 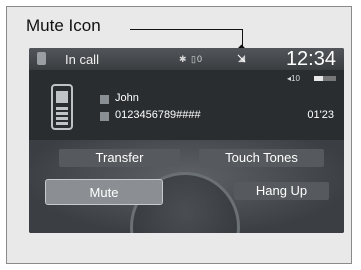 What do you see at coordinates (293, 78) in the screenshot?
I see `signal-indicator: ◂10` at bounding box center [293, 78].